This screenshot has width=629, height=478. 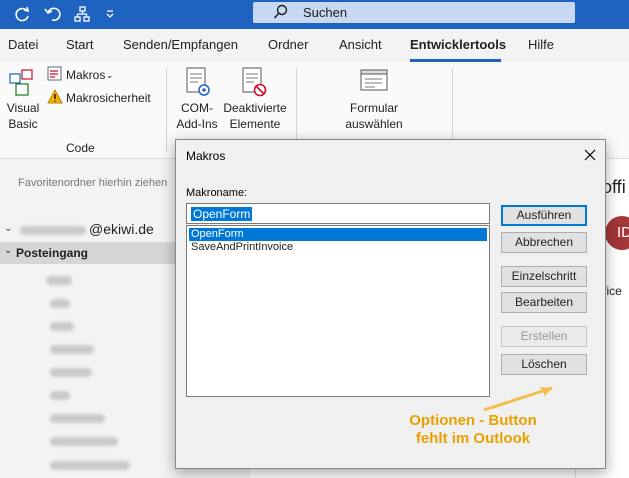 I want to click on tab-view: Ansicht, so click(x=360, y=44).